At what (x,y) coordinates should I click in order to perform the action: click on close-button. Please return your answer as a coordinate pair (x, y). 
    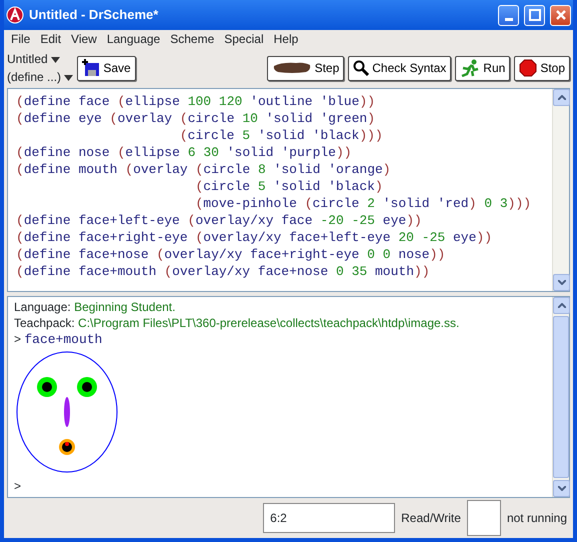
    Looking at the image, I should click on (560, 15).